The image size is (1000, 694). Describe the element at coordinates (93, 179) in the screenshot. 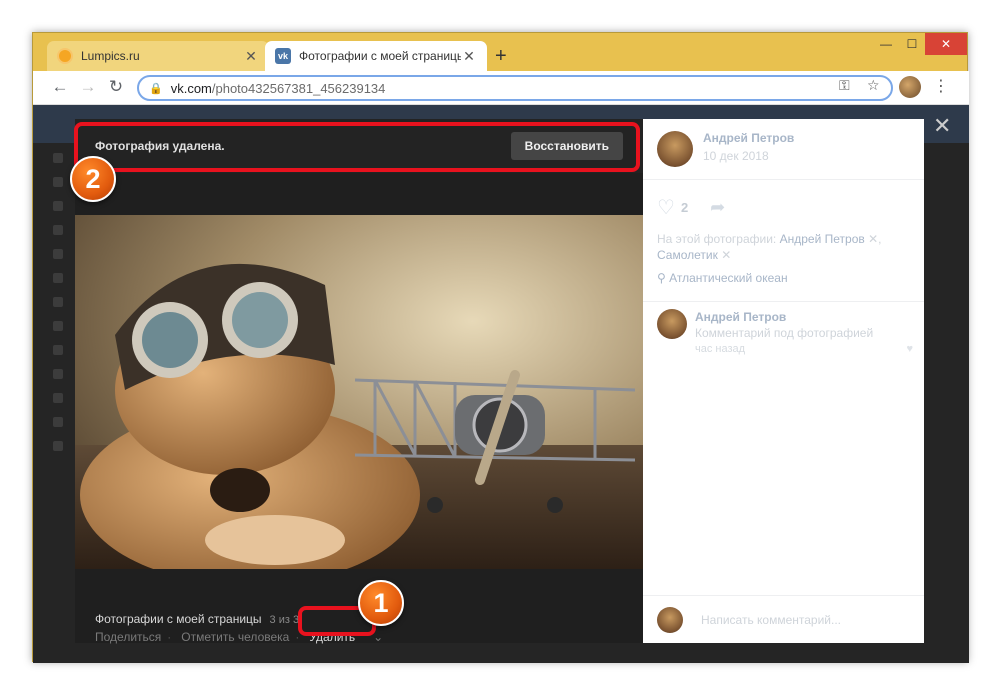

I see `step-marker-2: 2` at that location.